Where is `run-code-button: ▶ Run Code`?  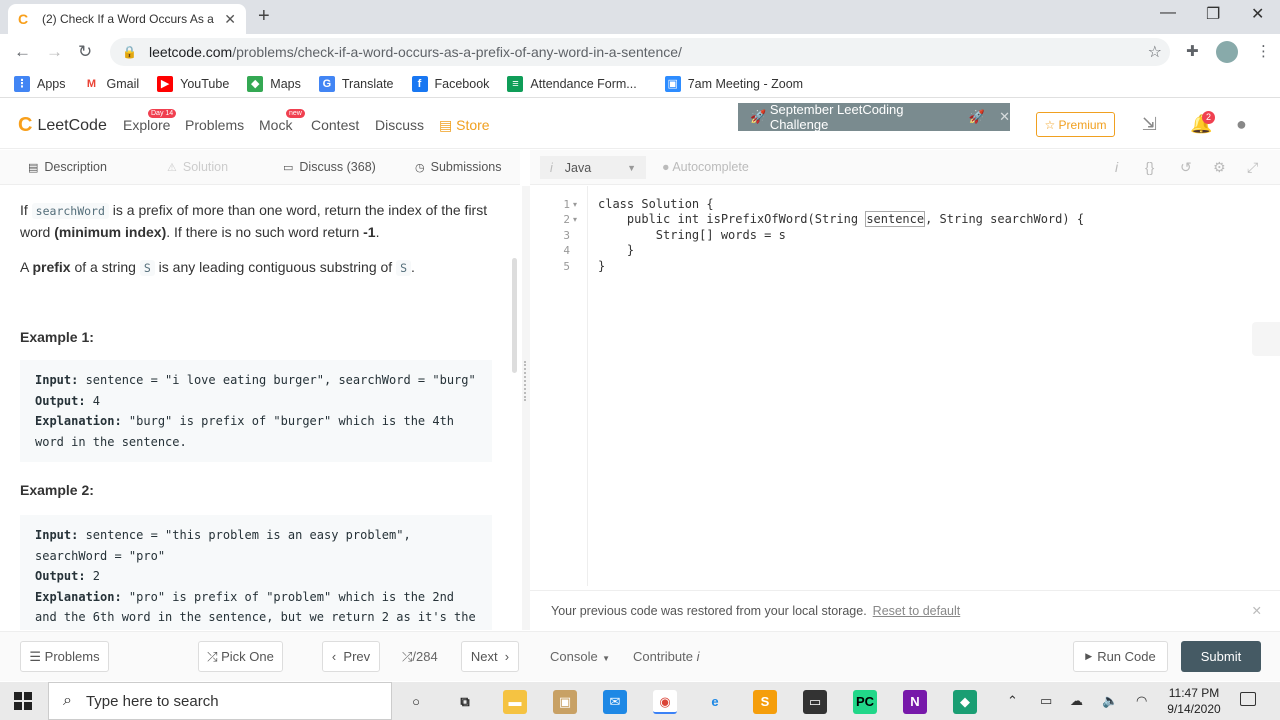
run-code-button: ▶ Run Code is located at coordinates (1120, 656).